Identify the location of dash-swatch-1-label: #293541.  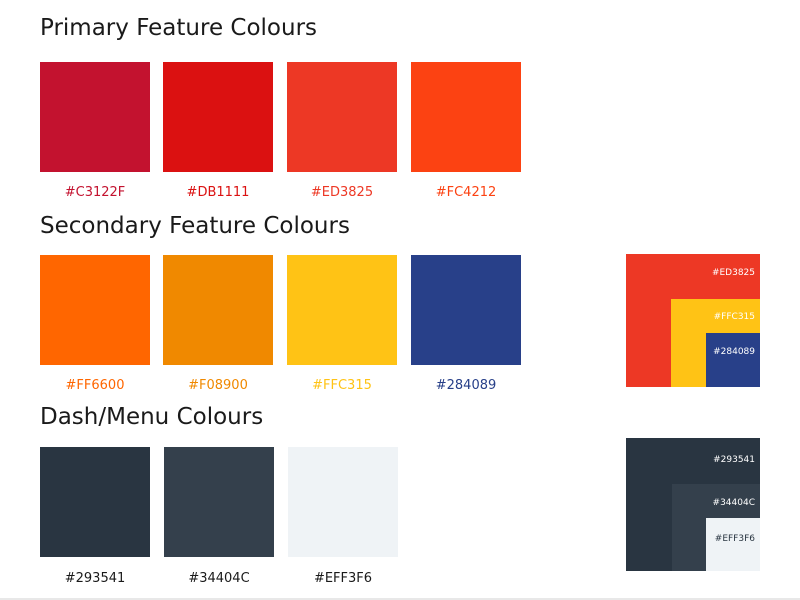
(95, 578).